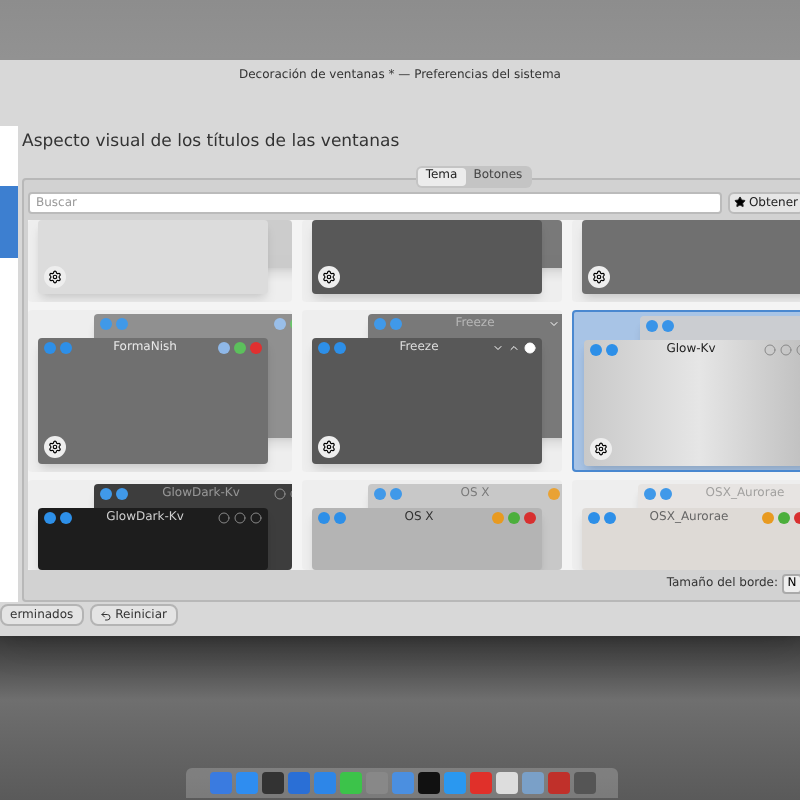 This screenshot has height=800, width=800. Describe the element at coordinates (432, 260) in the screenshot. I see `theme-preview` at that location.